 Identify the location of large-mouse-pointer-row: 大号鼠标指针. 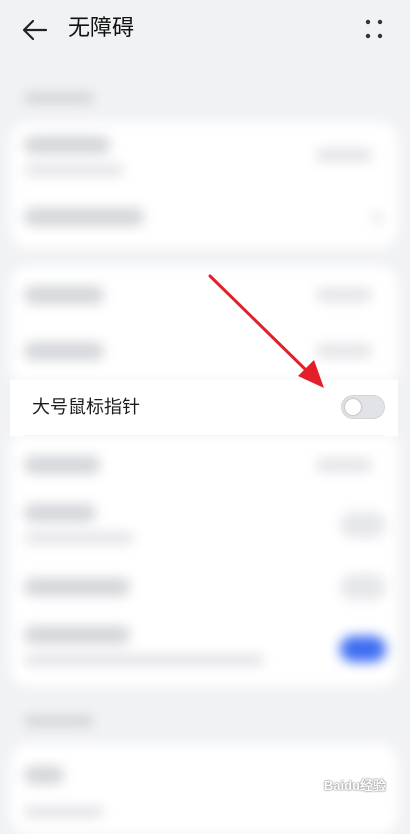
(204, 408).